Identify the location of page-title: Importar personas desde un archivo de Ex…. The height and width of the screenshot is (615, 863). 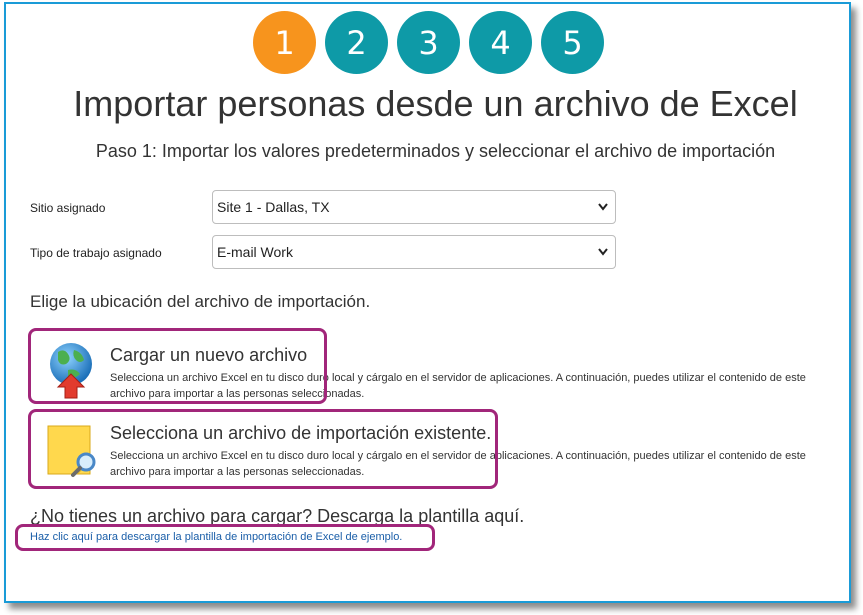
(435, 103).